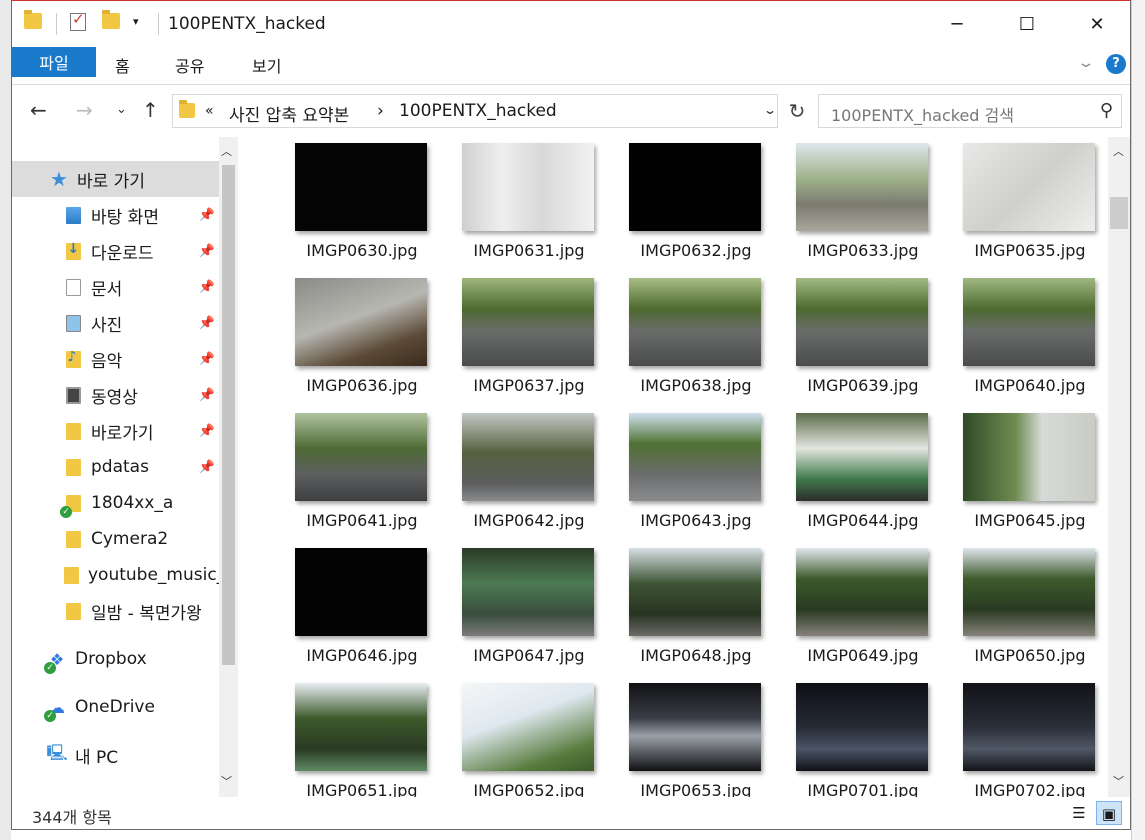 The image size is (1145, 840). Describe the element at coordinates (797, 111) in the screenshot. I see `refresh-icon: ↻` at that location.